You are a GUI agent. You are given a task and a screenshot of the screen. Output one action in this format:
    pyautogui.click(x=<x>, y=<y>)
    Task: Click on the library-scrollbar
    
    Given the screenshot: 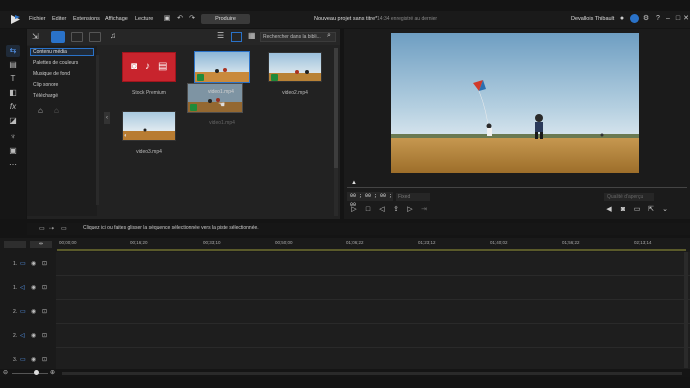 What is the action you would take?
    pyautogui.click(x=336, y=132)
    